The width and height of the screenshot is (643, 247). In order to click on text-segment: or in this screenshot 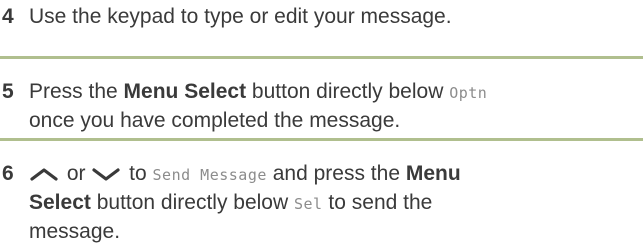, I will do `click(76, 173)`.